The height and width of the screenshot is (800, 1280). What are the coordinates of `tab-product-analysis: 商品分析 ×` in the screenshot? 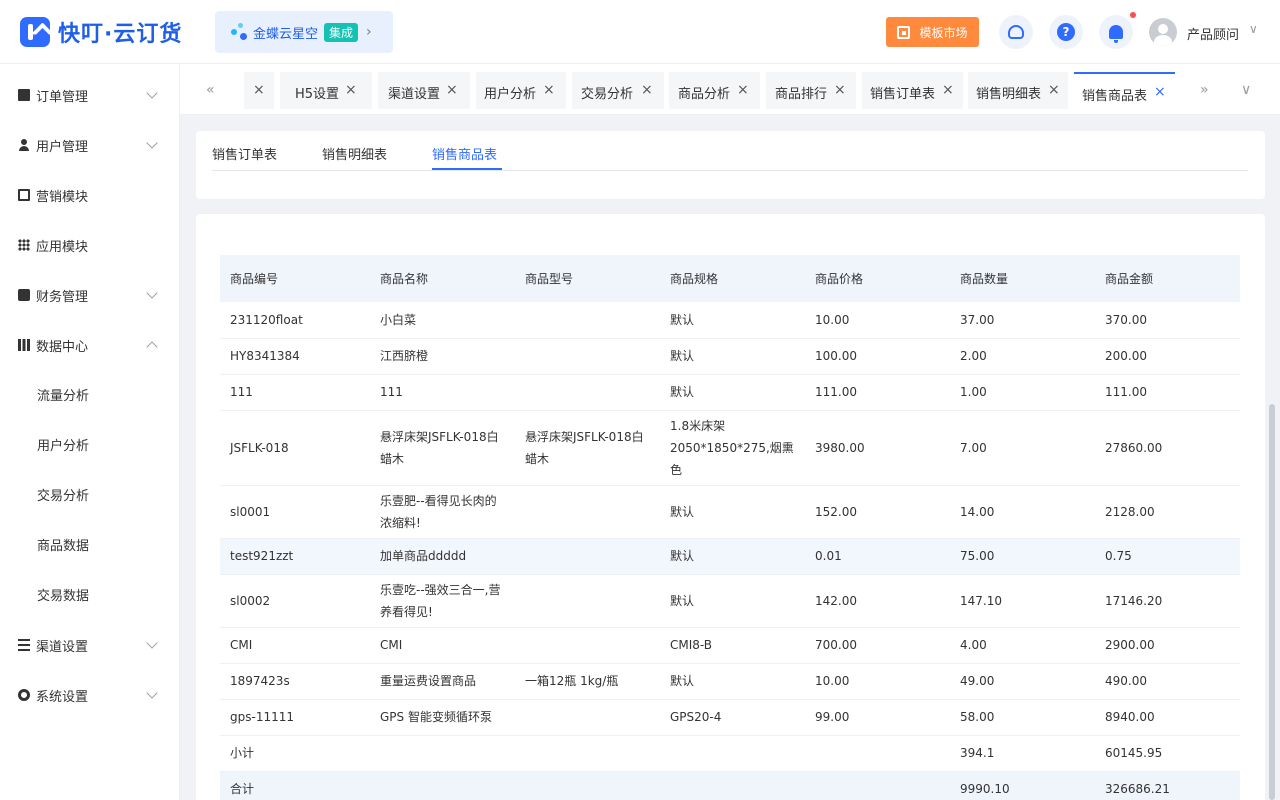 It's located at (714, 90).